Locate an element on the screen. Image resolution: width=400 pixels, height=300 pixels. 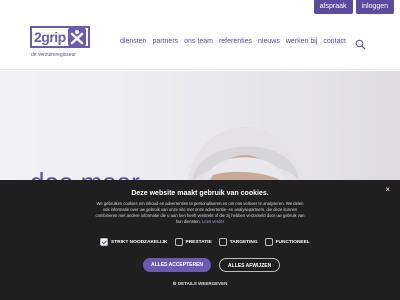
nav-item-werken-bij: werken bij is located at coordinates (302, 41).